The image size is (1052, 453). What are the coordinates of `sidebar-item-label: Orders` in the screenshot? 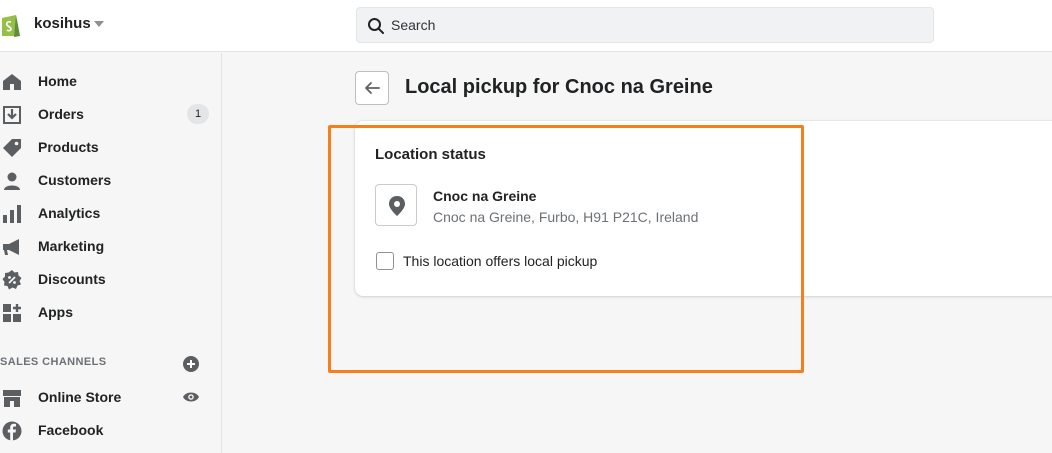 It's located at (61, 114).